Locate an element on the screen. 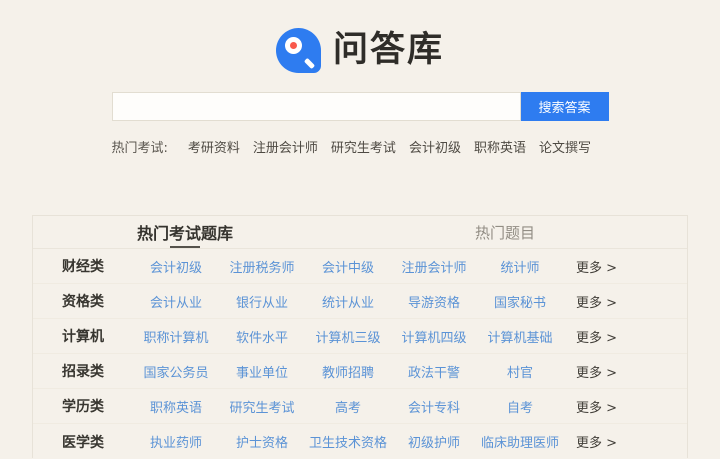 This screenshot has width=720, height=459. exam-link: 会计专科 is located at coordinates (434, 406).